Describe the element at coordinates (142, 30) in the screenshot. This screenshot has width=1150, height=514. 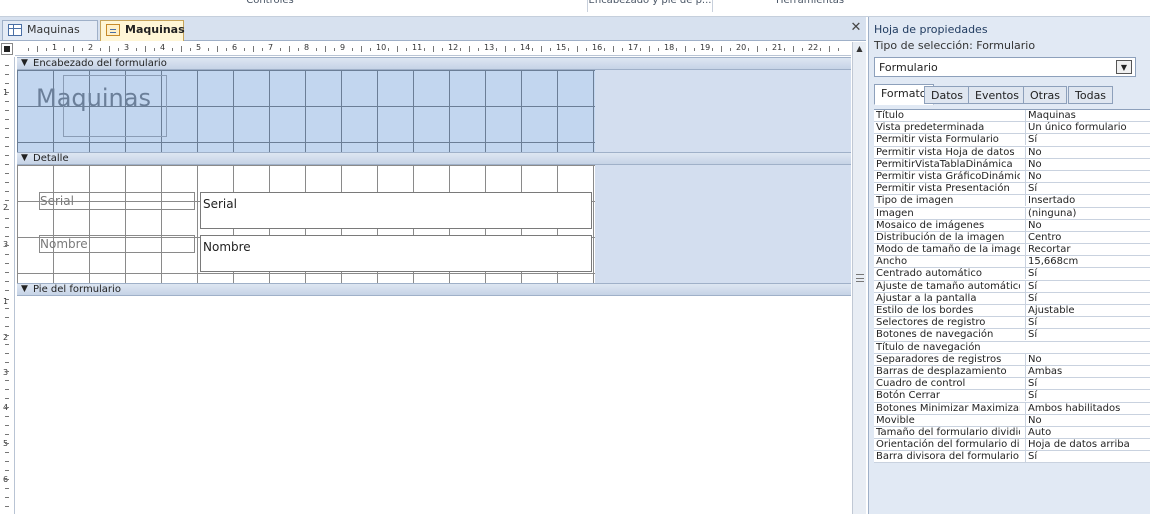
I see `tab-maquinas-form: Maquinas` at that location.